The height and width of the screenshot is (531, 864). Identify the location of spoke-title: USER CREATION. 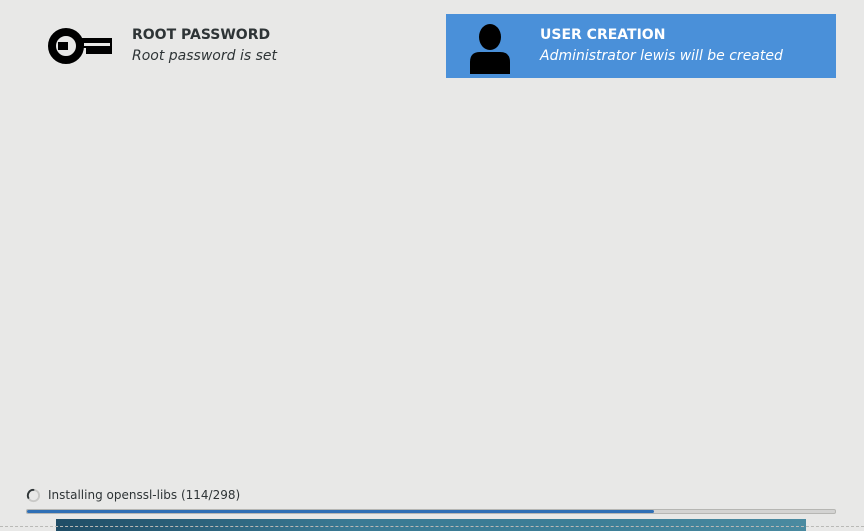
(603, 35).